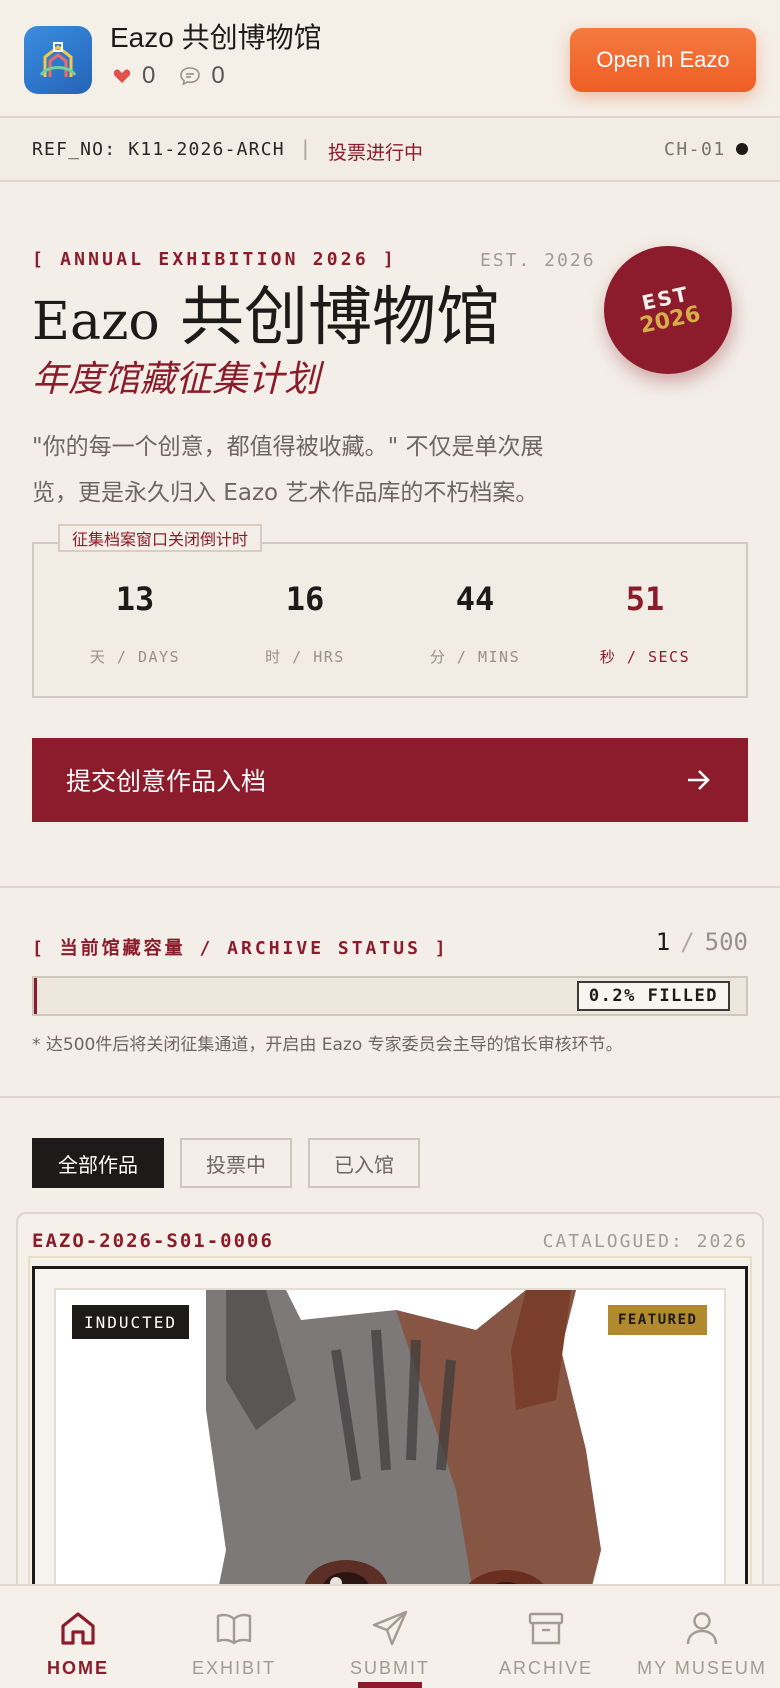 The height and width of the screenshot is (1688, 780). I want to click on nav-submit: SUBMIT, so click(390, 1637).